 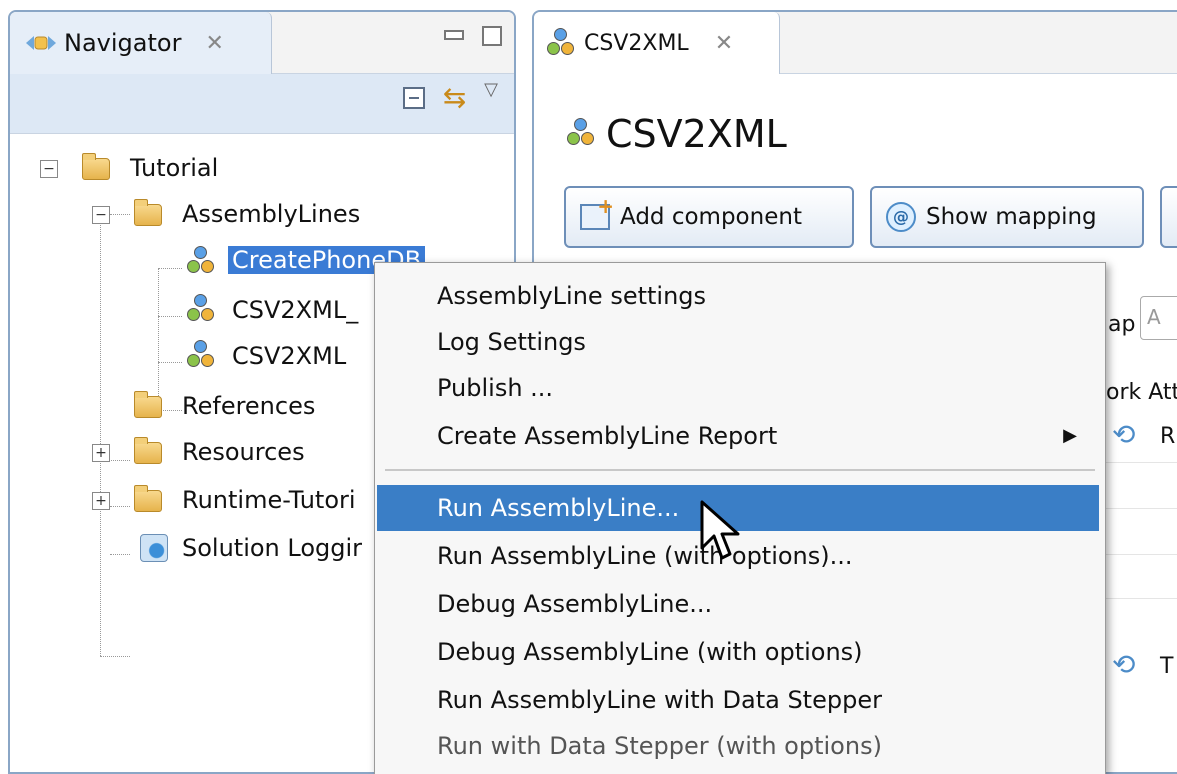 I want to click on gear-icon, so click(x=154, y=548).